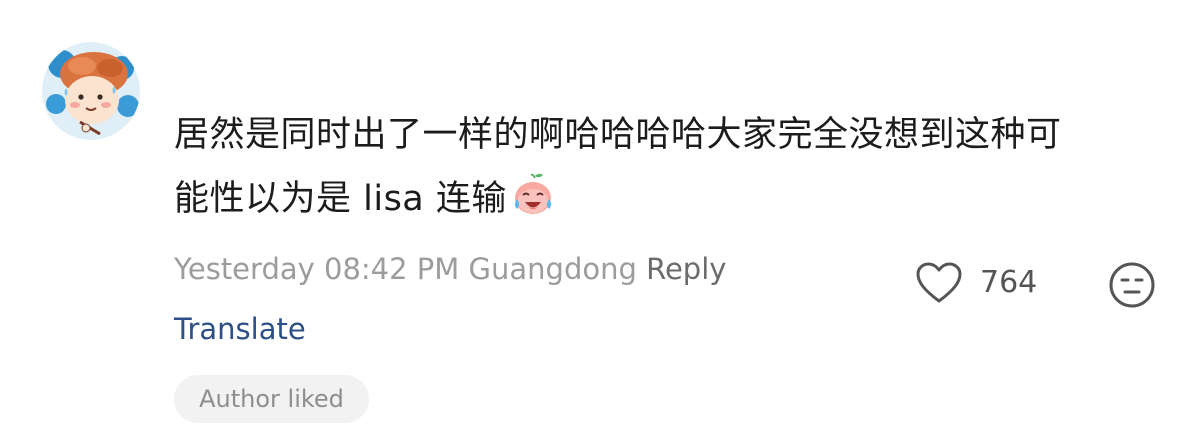  What do you see at coordinates (686, 269) in the screenshot?
I see `reply-button: Reply` at bounding box center [686, 269].